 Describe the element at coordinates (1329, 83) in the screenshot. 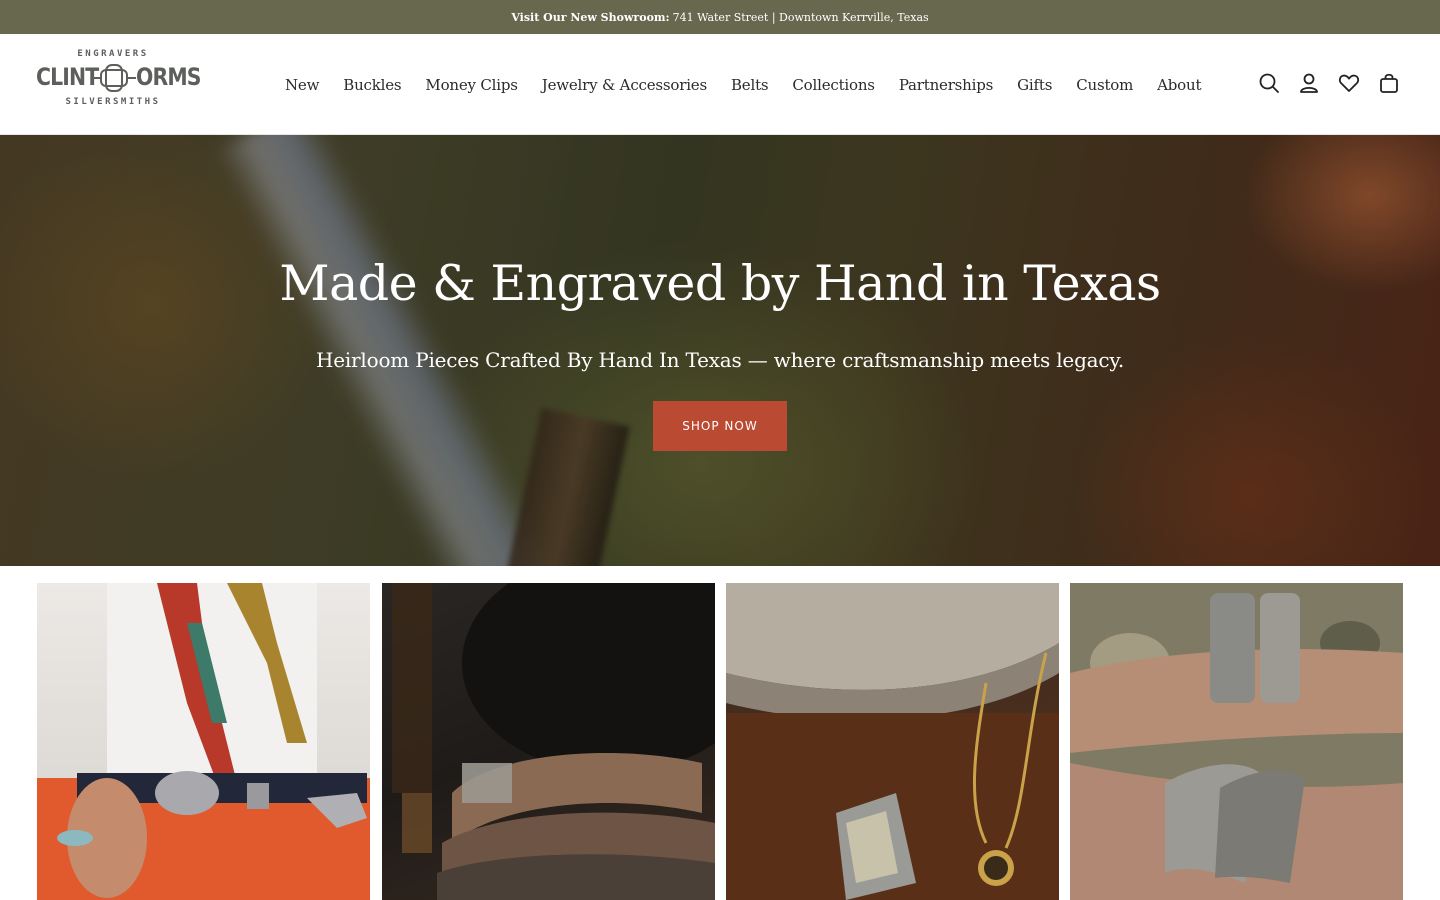

I see `header-icons` at that location.